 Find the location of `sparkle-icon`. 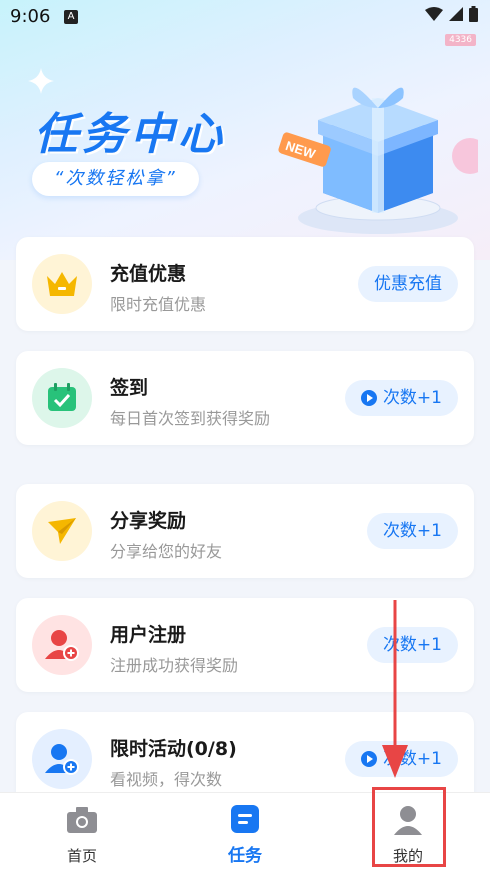

sparkle-icon is located at coordinates (41, 81).